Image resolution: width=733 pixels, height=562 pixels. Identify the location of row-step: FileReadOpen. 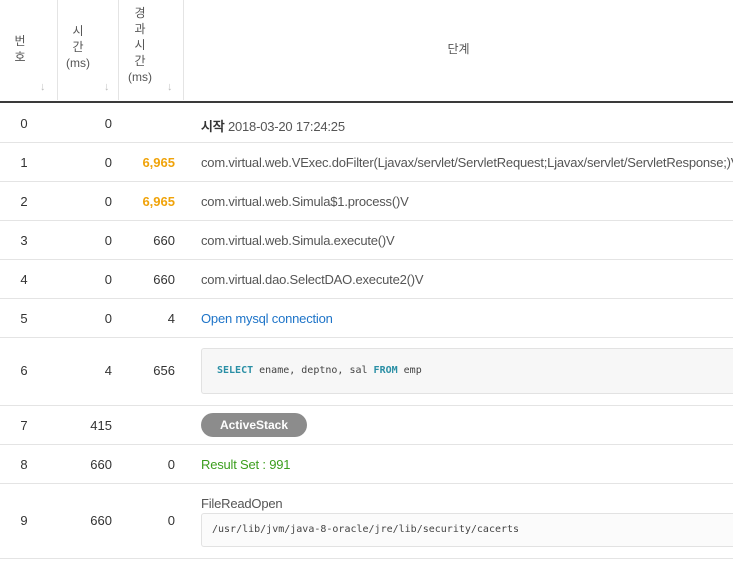
(242, 503).